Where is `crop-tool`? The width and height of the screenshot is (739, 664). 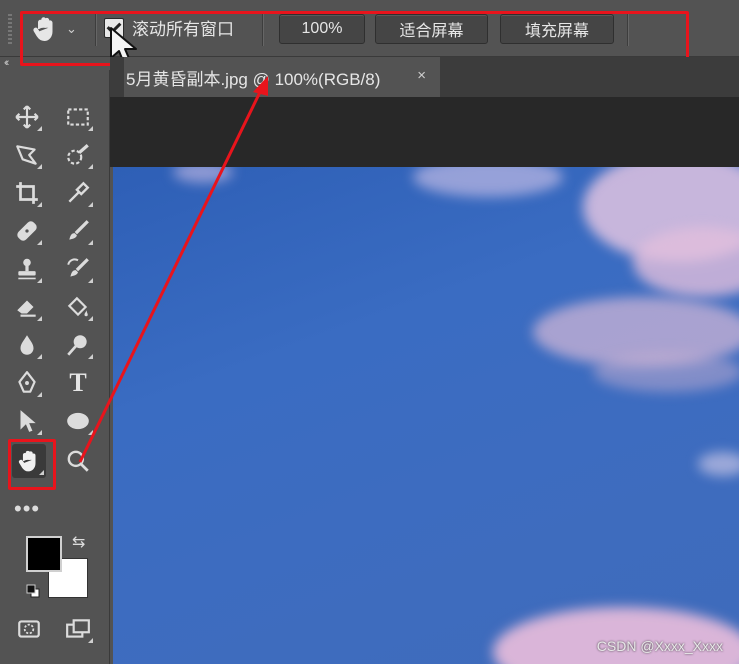
crop-tool is located at coordinates (27, 193).